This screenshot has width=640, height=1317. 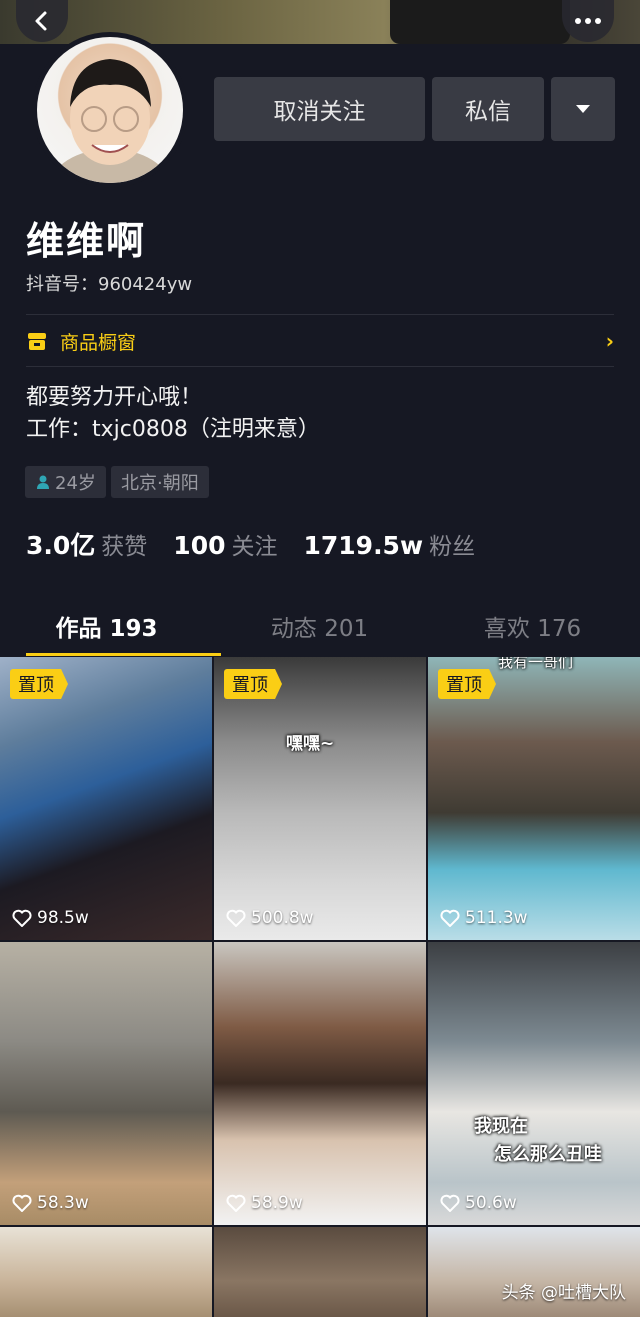 I want to click on video-likes-count: 511.3w, so click(x=496, y=918).